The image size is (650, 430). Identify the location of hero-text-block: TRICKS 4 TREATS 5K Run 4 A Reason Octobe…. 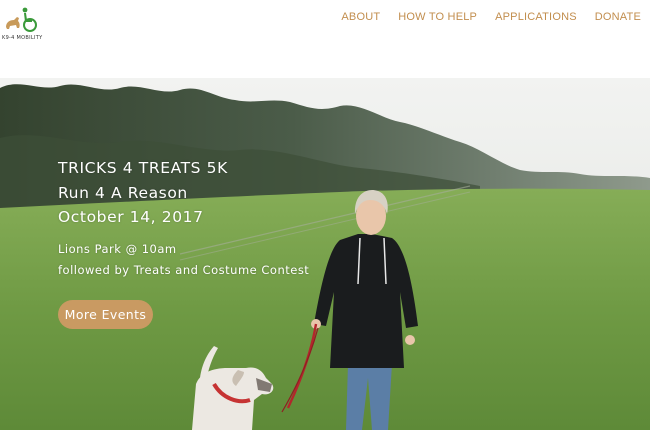
(183, 218).